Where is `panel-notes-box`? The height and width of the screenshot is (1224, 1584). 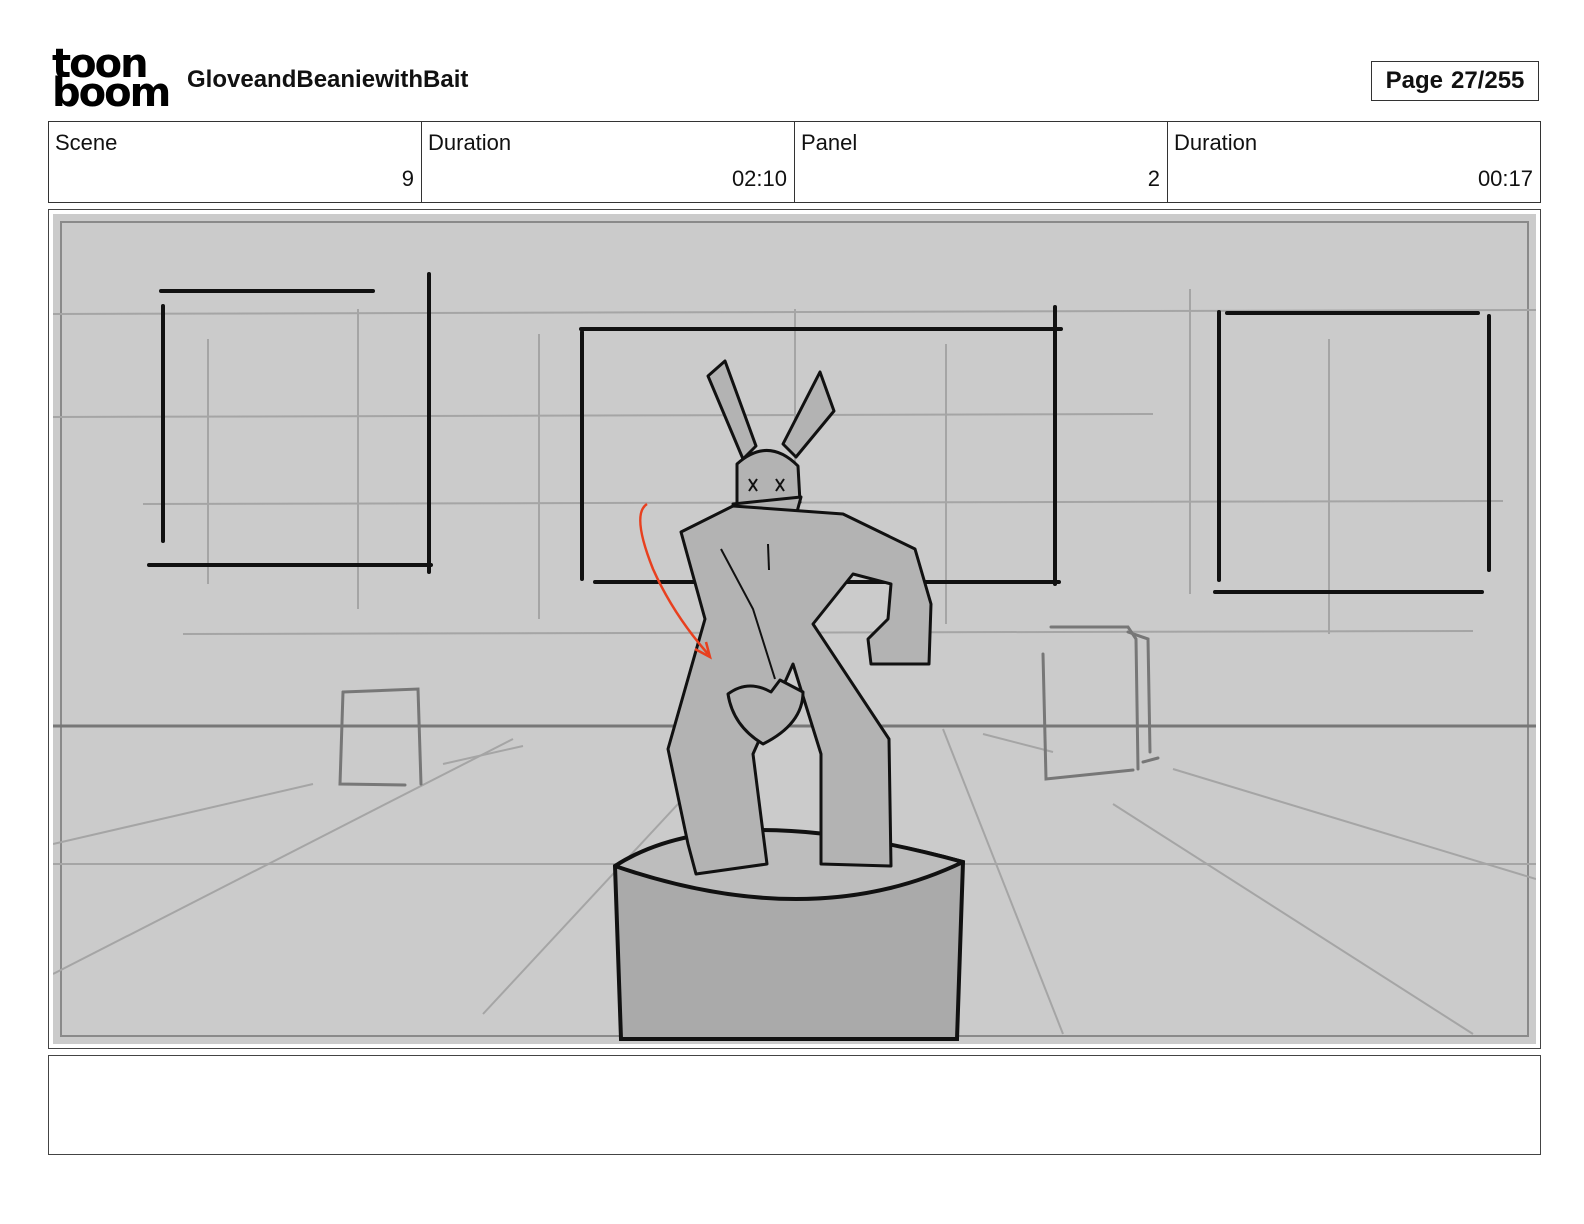
panel-notes-box is located at coordinates (794, 1105).